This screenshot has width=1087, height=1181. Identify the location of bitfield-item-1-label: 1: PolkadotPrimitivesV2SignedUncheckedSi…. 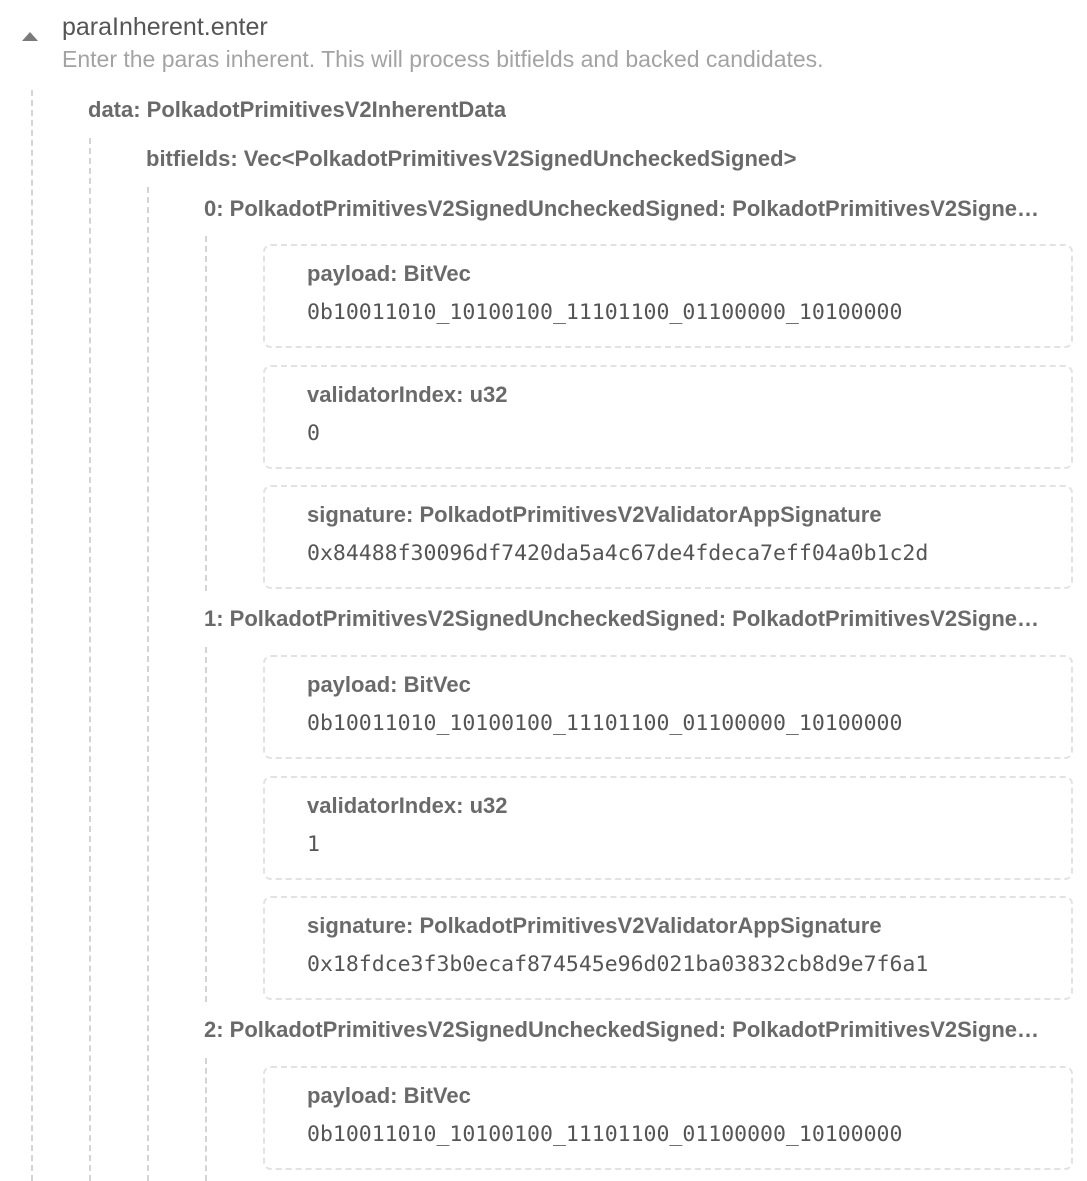
(622, 618).